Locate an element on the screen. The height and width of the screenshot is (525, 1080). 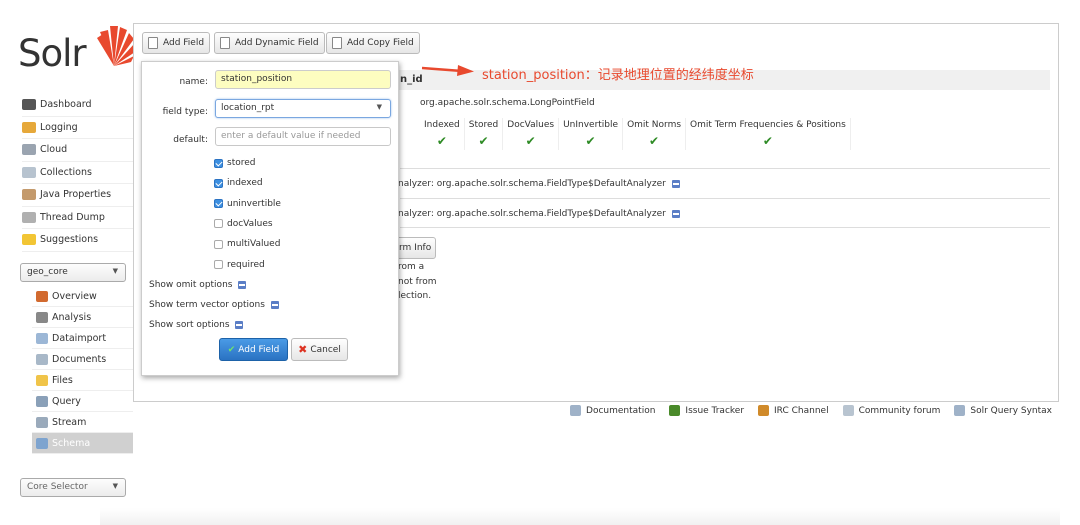
add-field-button: Add Field is located at coordinates (176, 43).